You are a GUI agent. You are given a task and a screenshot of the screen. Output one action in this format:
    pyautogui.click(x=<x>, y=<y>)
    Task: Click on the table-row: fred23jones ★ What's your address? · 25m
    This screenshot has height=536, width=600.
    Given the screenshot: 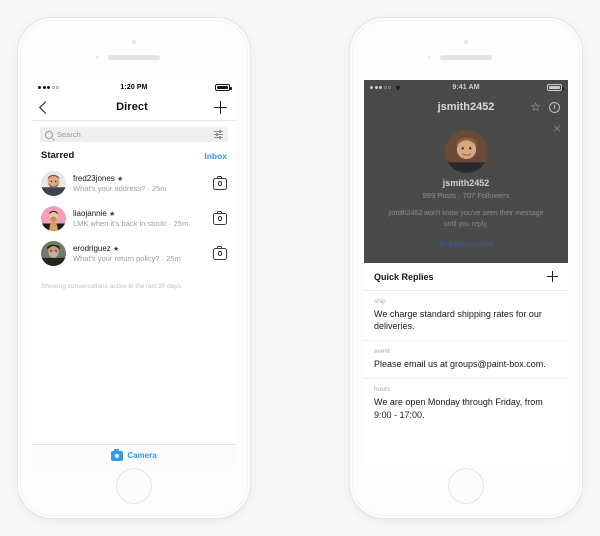 What is the action you would take?
    pyautogui.click(x=134, y=183)
    